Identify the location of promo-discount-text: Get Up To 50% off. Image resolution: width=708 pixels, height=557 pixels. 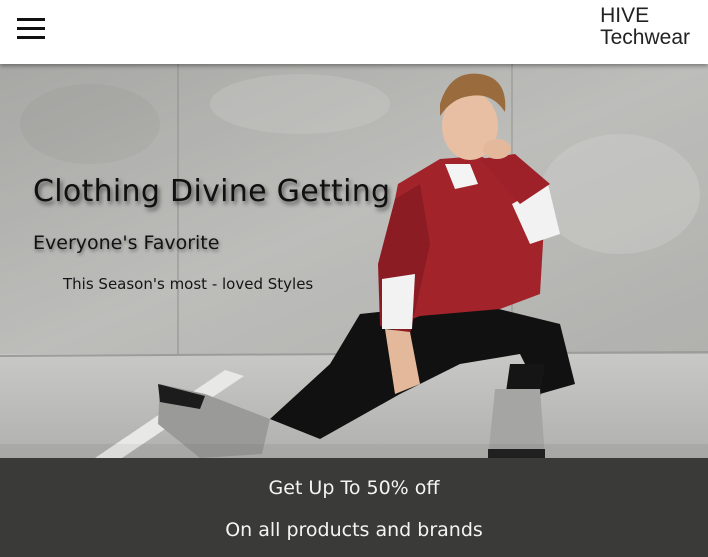
(354, 488).